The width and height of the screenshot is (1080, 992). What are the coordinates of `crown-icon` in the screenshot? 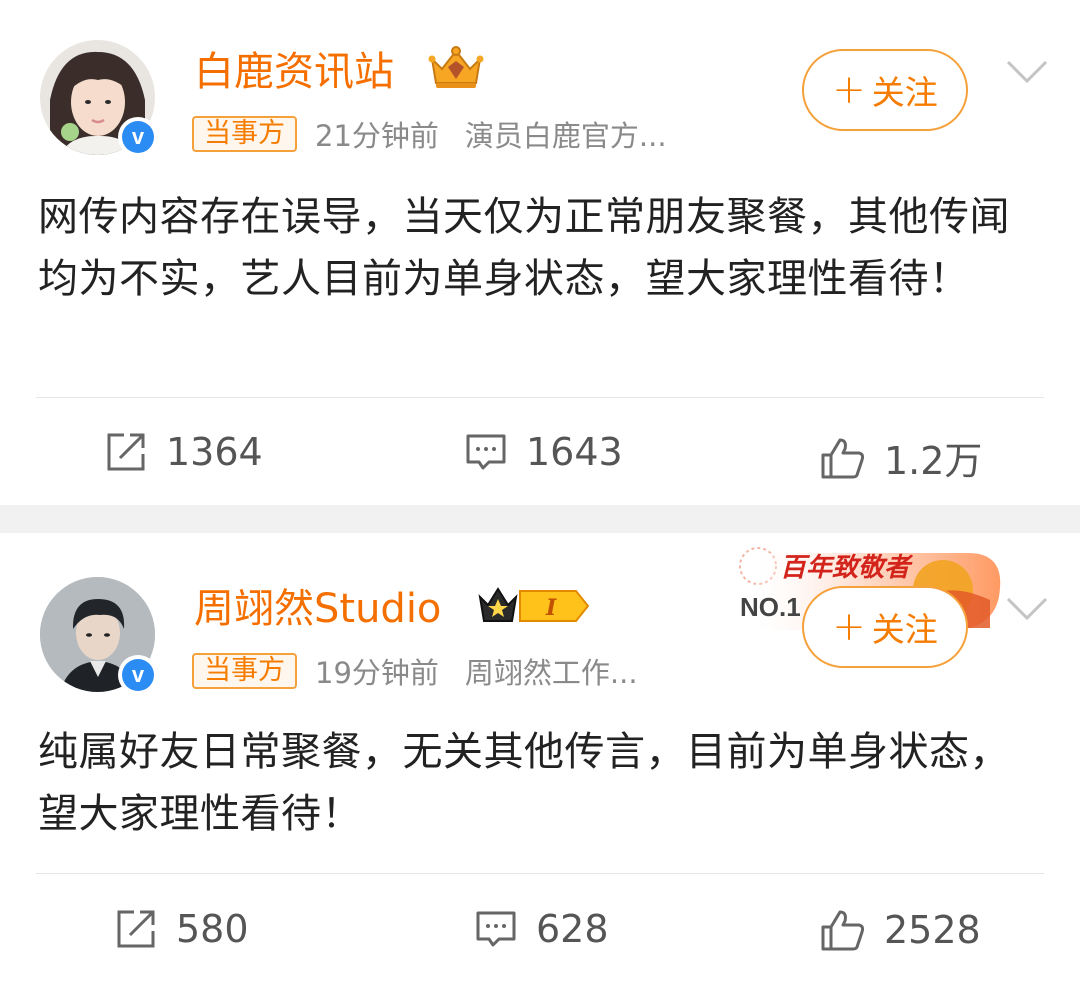 It's located at (456, 67).